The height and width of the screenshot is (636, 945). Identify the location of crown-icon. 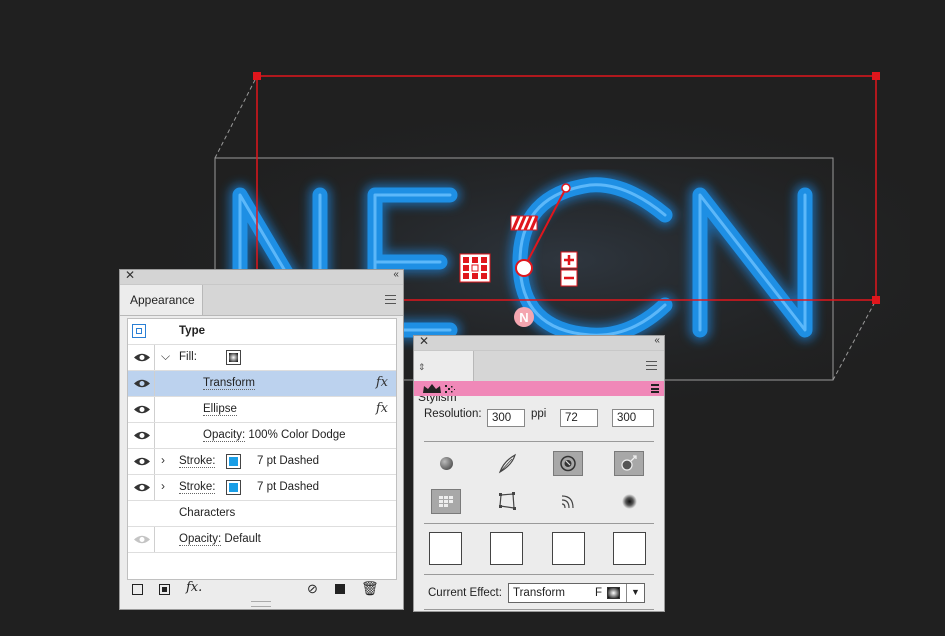
(439, 388).